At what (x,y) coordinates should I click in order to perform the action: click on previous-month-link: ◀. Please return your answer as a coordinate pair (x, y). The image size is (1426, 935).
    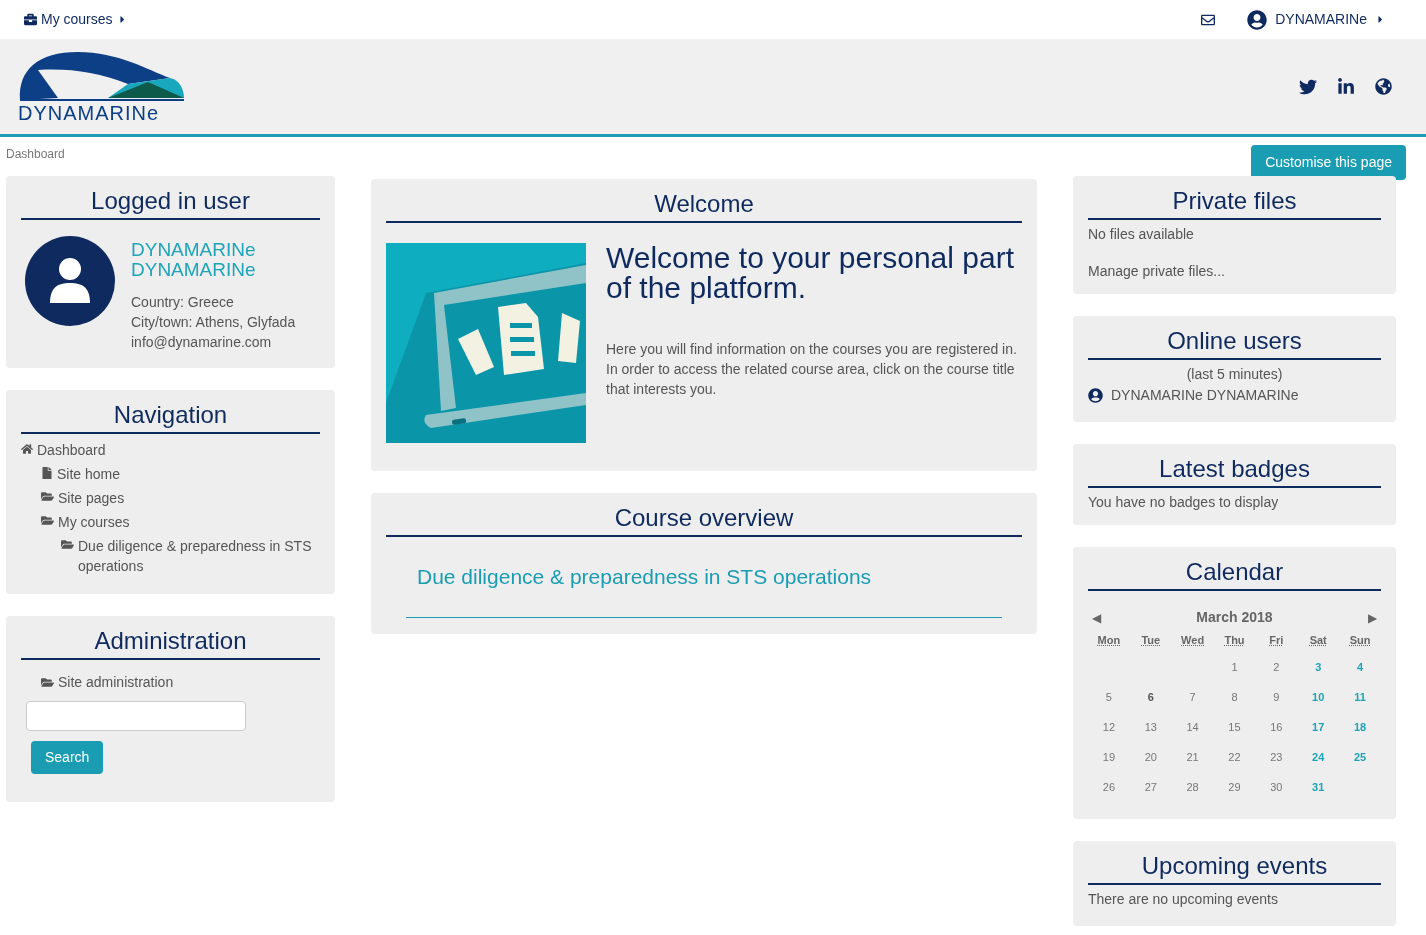
    Looking at the image, I should click on (1096, 617).